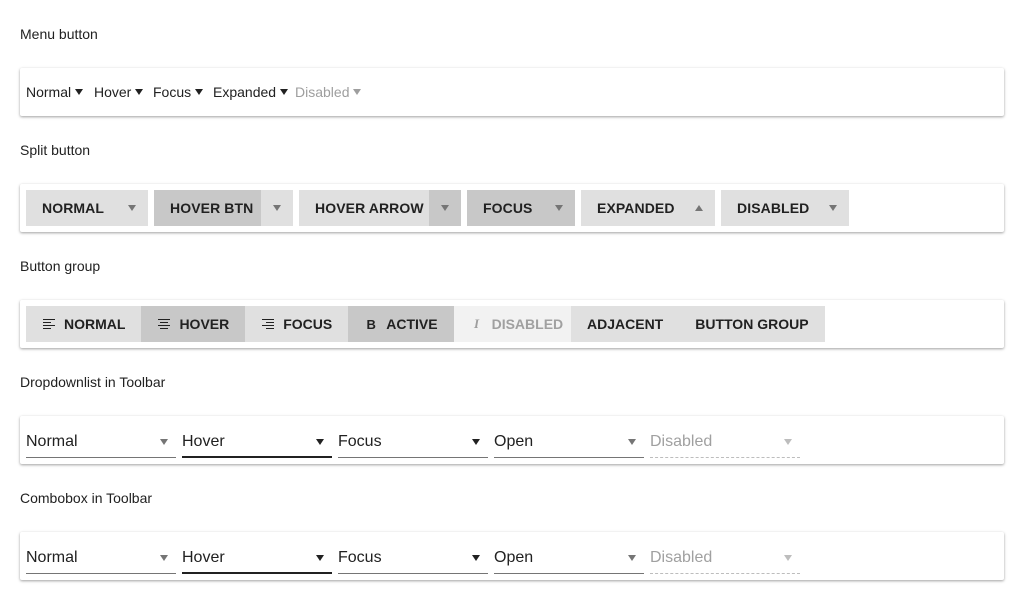  I want to click on group-button-hover: HOVER, so click(193, 324).